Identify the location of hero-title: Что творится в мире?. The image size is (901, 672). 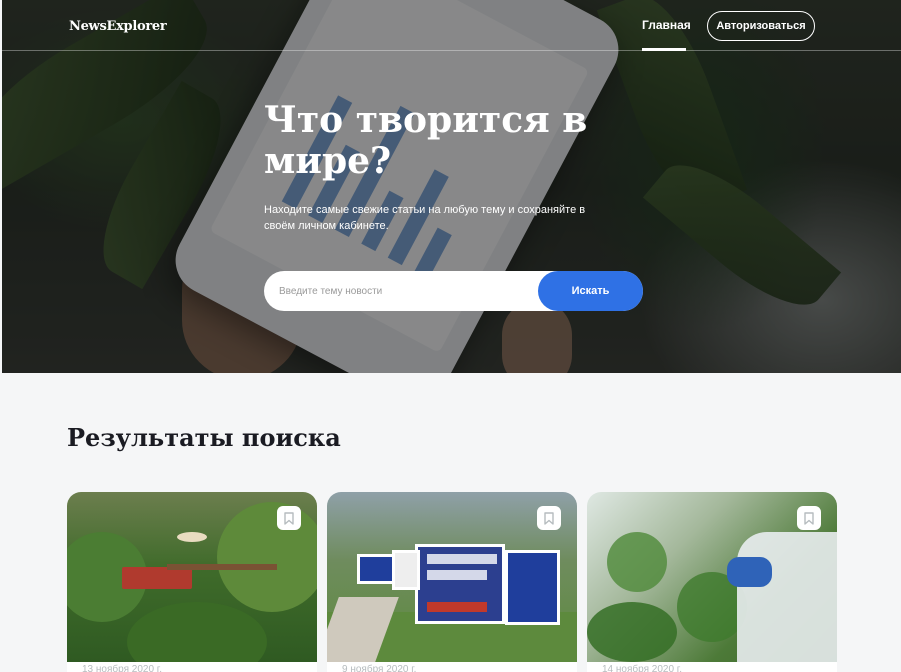
(426, 140).